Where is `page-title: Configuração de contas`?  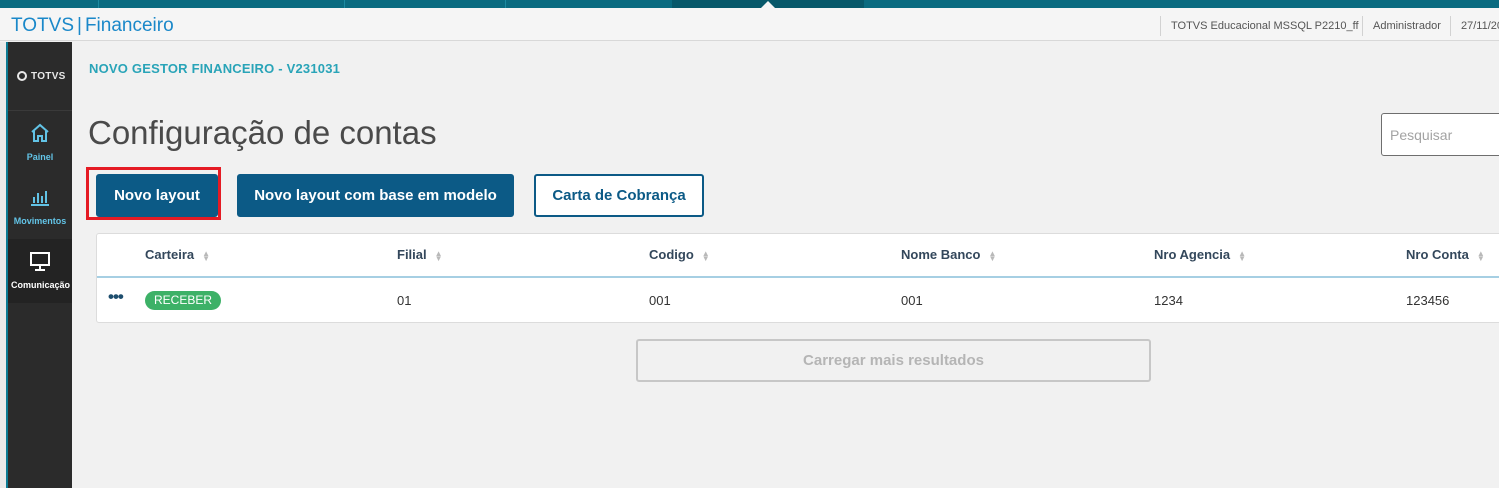 page-title: Configuração de contas is located at coordinates (262, 132).